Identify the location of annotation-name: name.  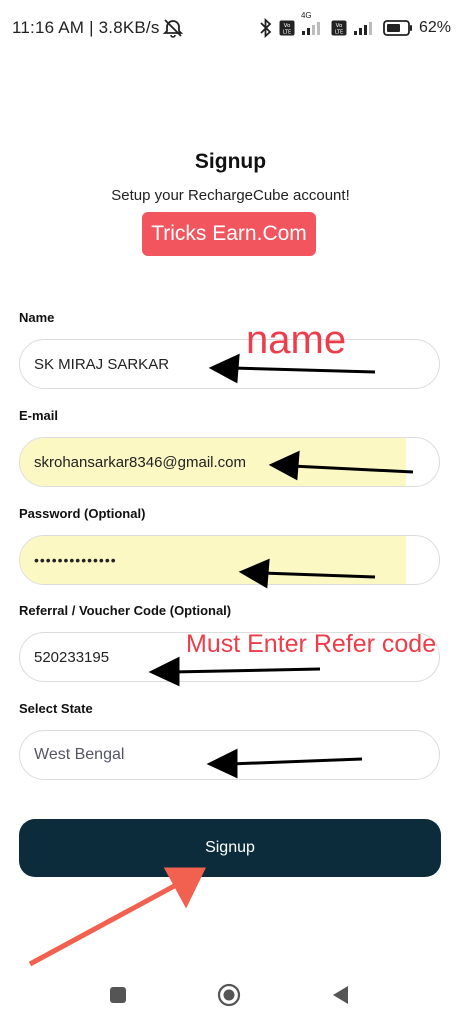
(296, 340).